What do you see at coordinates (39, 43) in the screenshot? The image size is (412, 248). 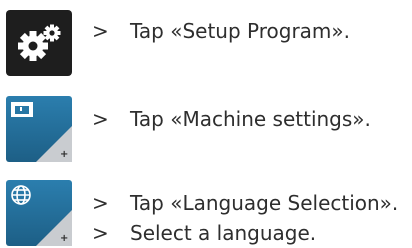 I see `setup-program-gears-icon` at bounding box center [39, 43].